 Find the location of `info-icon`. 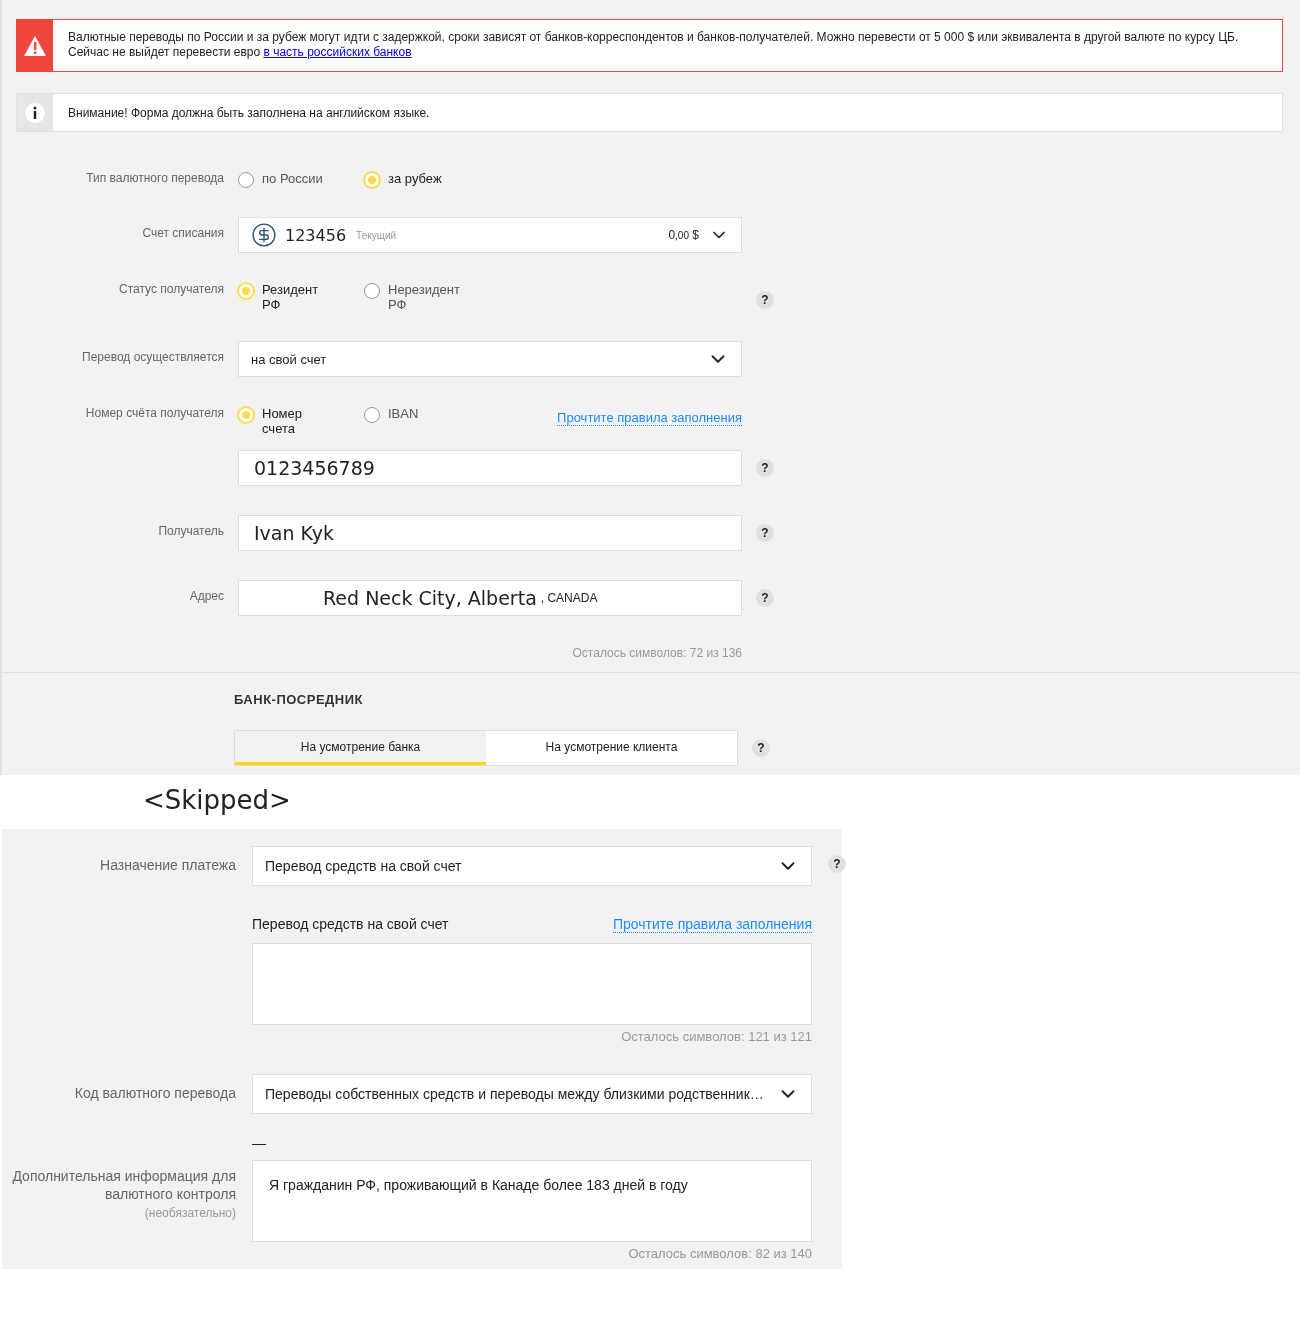

info-icon is located at coordinates (35, 112).